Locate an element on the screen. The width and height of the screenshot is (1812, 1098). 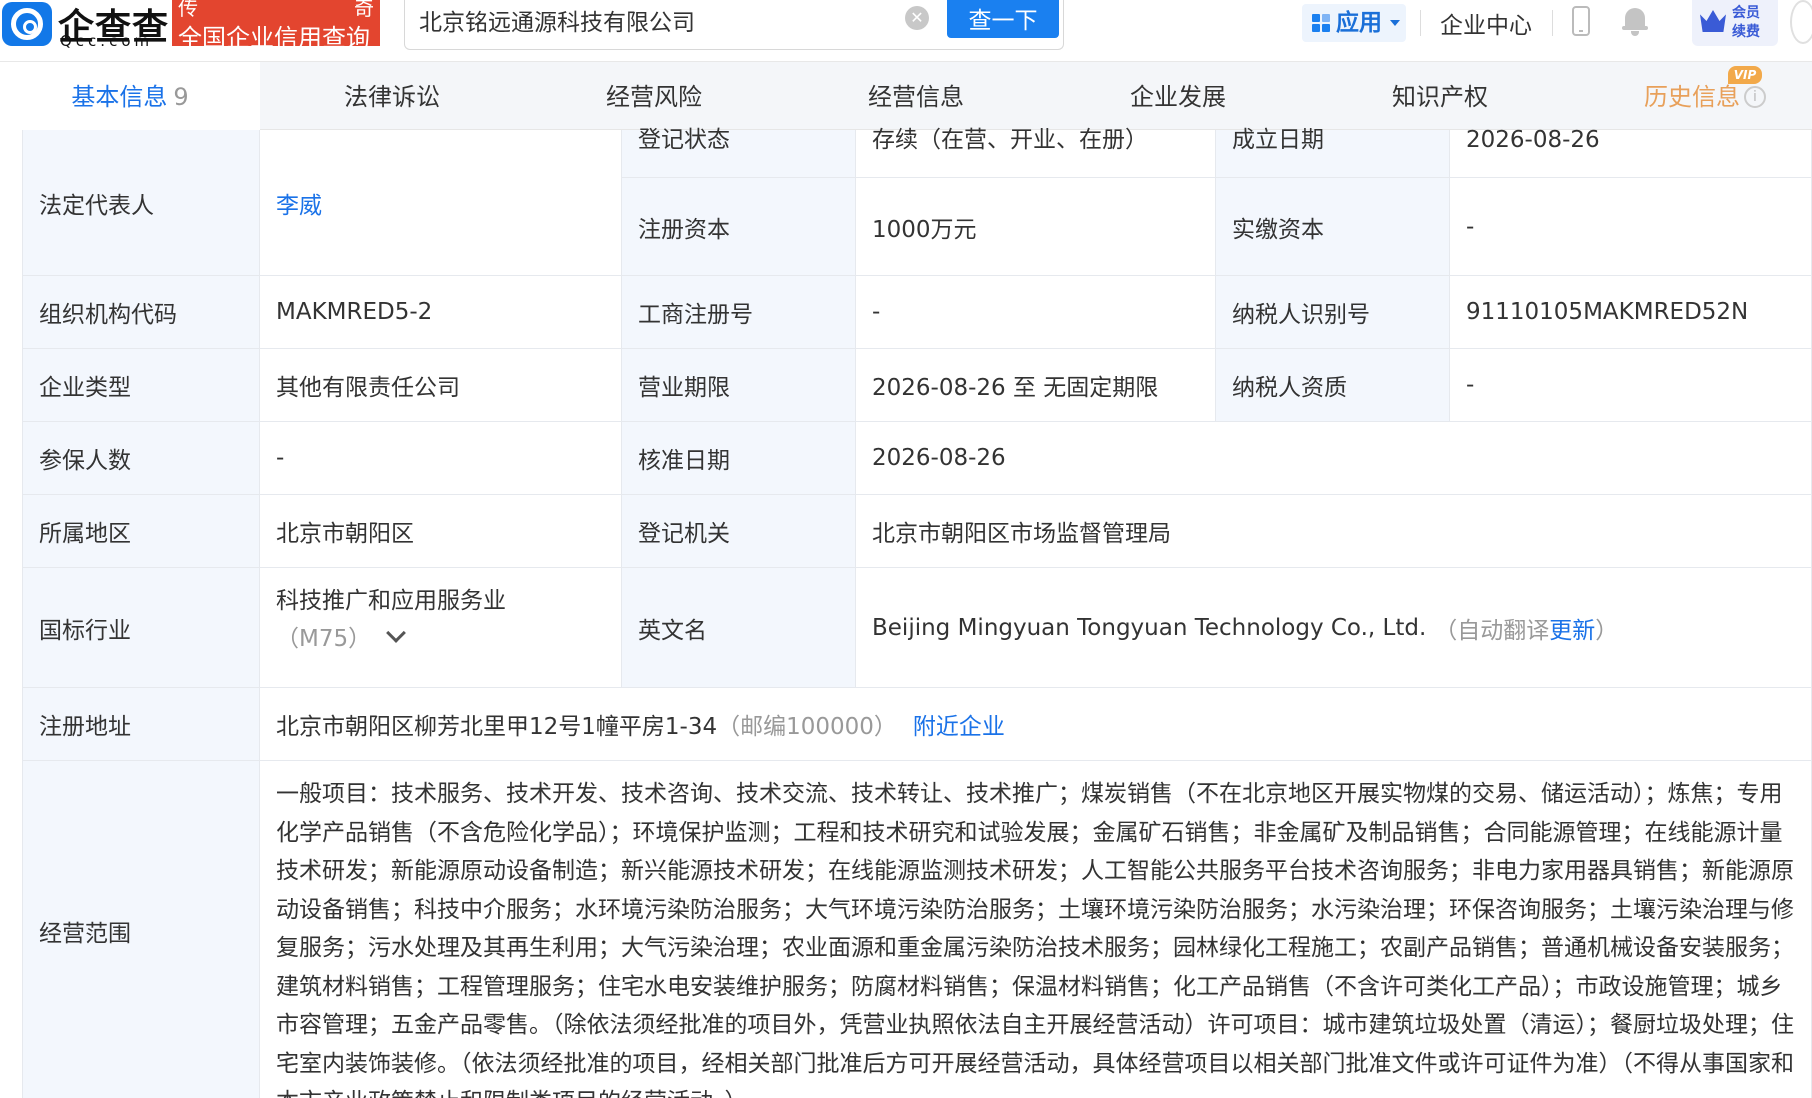
reg-capital-value: 1000万元 is located at coordinates (1036, 227).